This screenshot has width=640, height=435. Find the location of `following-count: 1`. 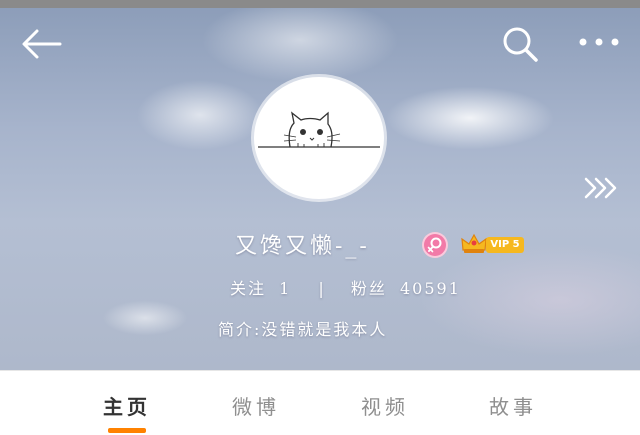

following-count: 1 is located at coordinates (285, 288).